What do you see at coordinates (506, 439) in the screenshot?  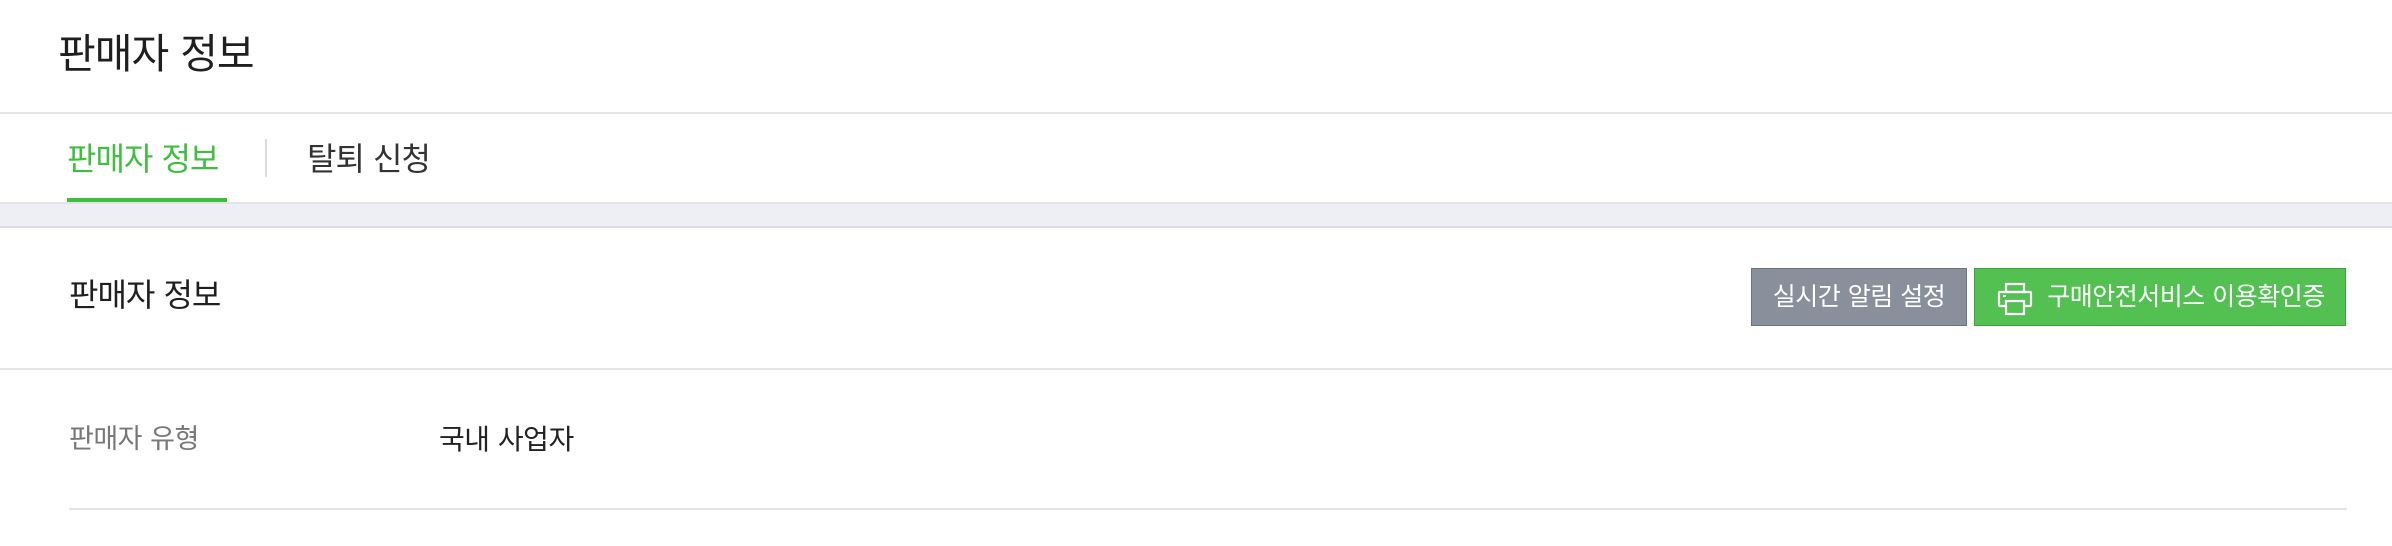 I see `row-value: 국내 사업자` at bounding box center [506, 439].